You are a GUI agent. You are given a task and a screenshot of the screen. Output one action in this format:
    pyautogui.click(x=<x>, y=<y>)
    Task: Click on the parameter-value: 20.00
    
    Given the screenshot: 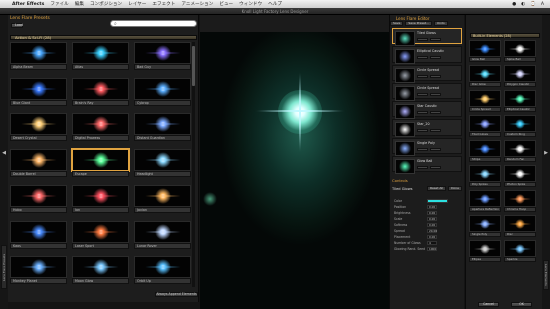 What is the action you would take?
    pyautogui.click(x=432, y=230)
    